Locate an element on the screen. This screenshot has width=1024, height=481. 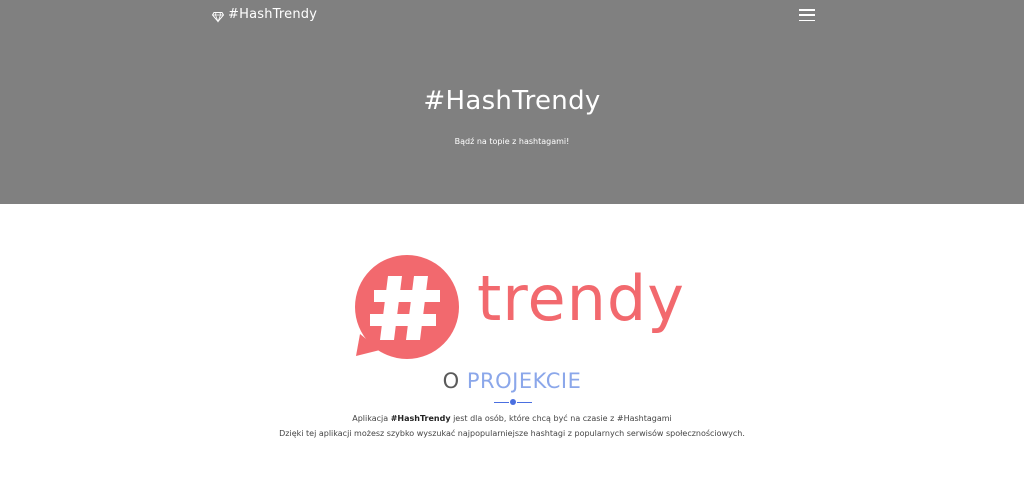
trendy-logo: trendy is located at coordinates (518, 307).